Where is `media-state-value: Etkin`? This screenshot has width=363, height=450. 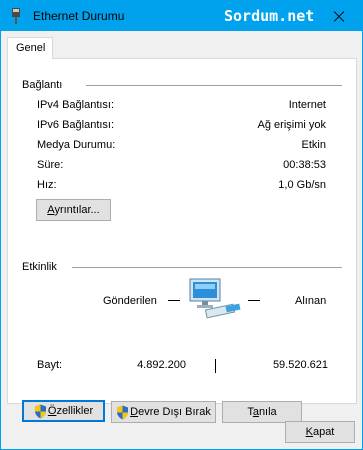 media-state-value: Etkin is located at coordinates (313, 145).